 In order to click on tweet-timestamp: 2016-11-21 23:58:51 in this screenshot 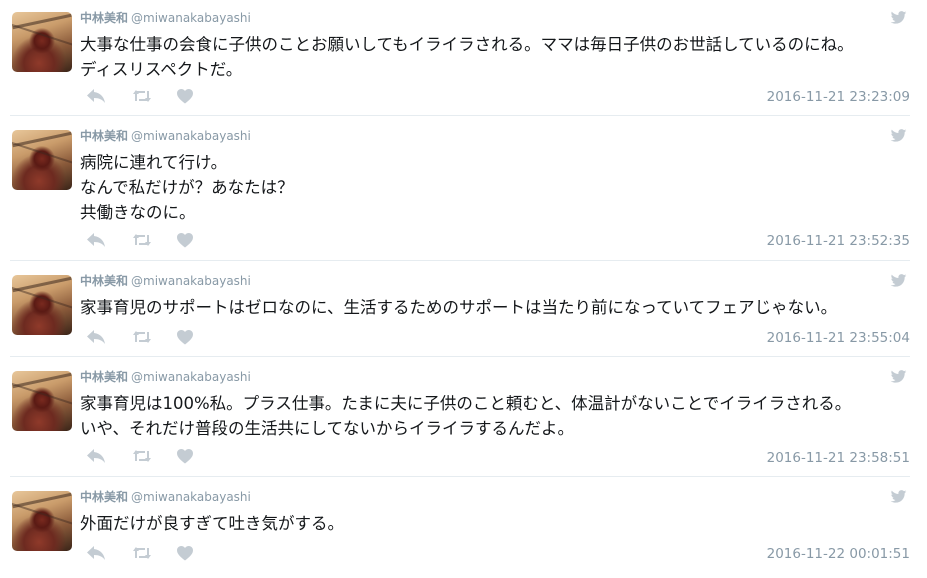, I will do `click(838, 458)`.